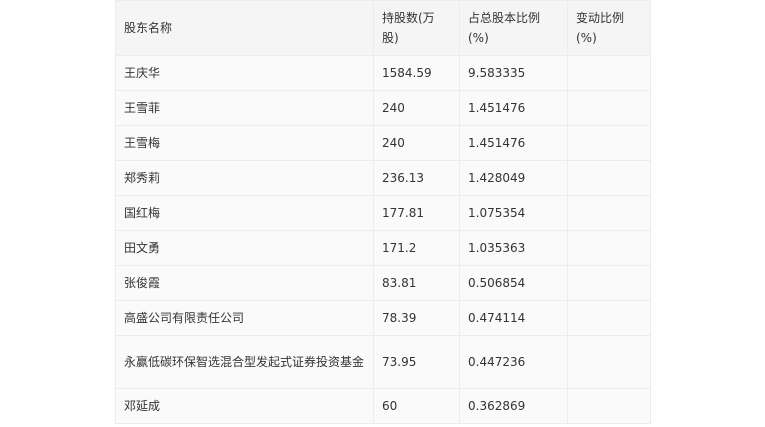  What do you see at coordinates (416, 362) in the screenshot?
I see `cell-shares-held: 73.95` at bounding box center [416, 362].